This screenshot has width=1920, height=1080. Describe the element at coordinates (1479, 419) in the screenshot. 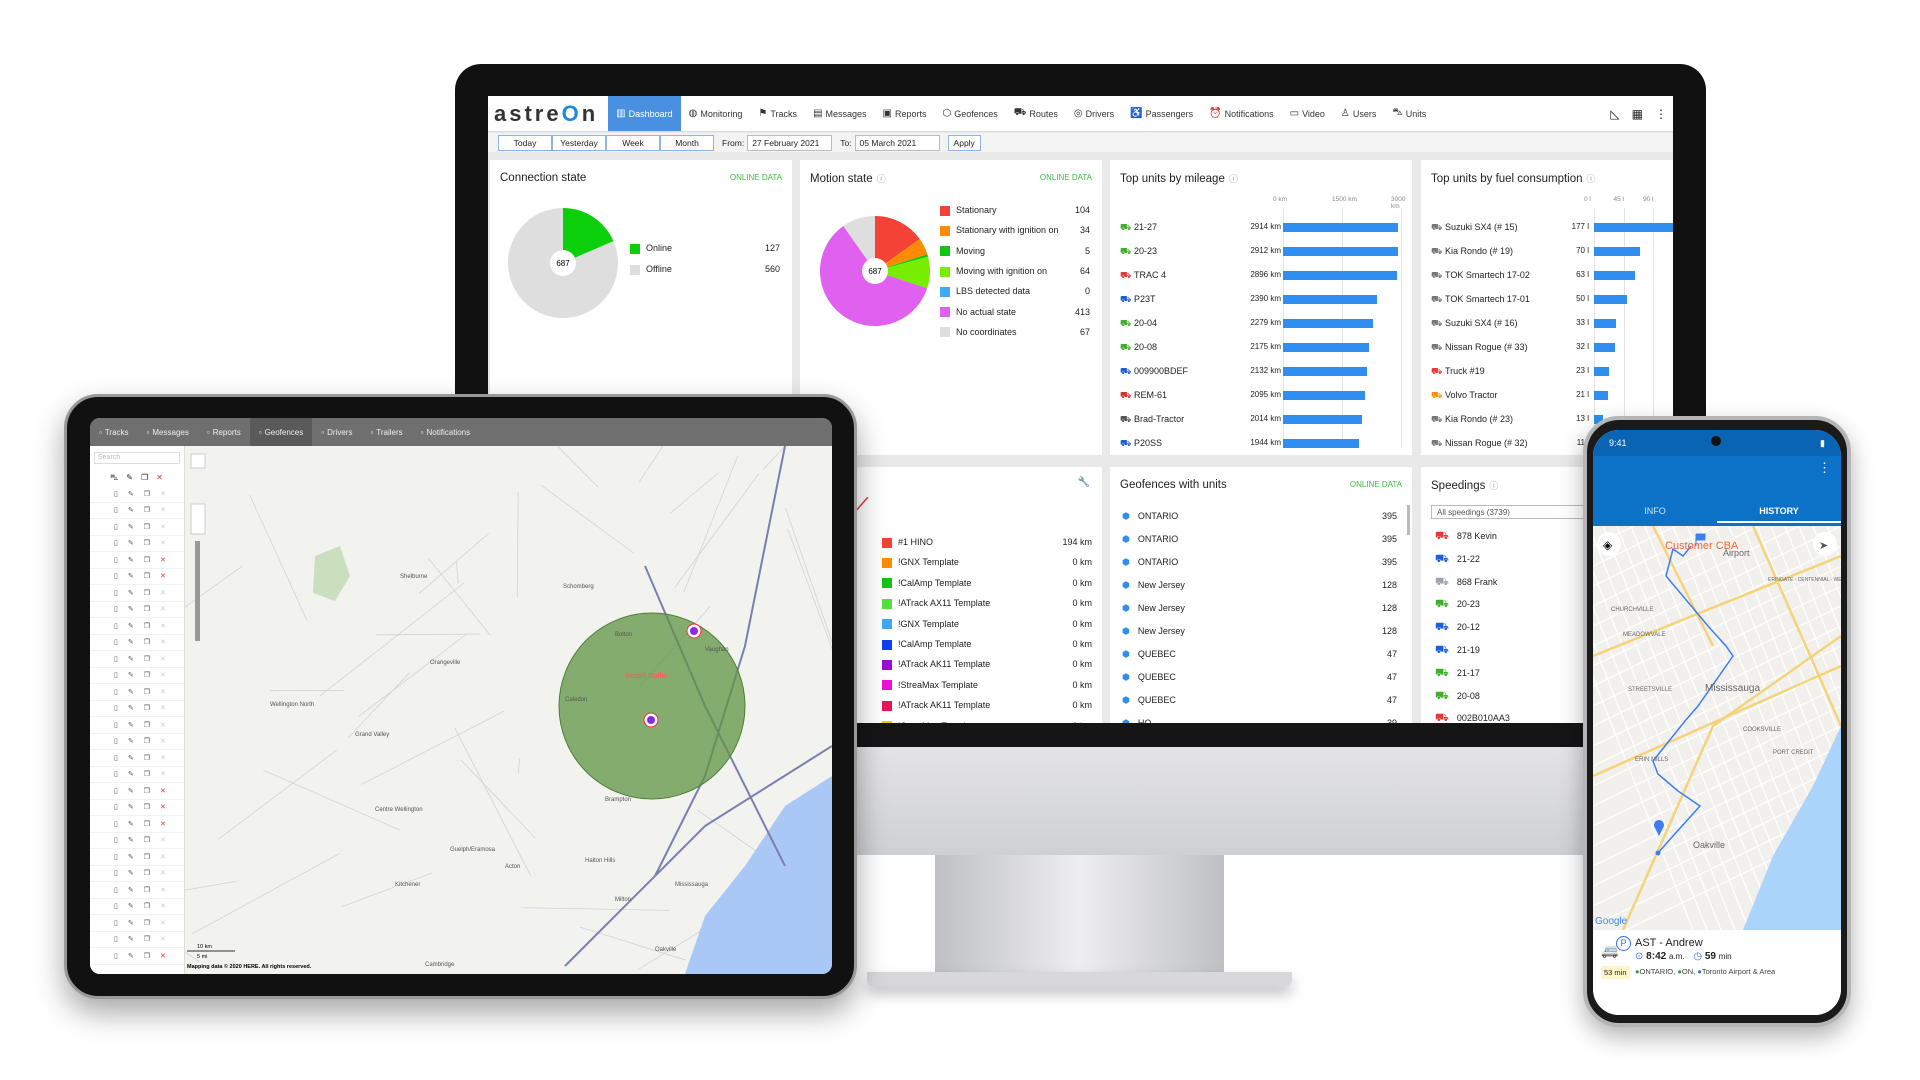

I see `unit-name: Kia Rondo (# 23)` at that location.